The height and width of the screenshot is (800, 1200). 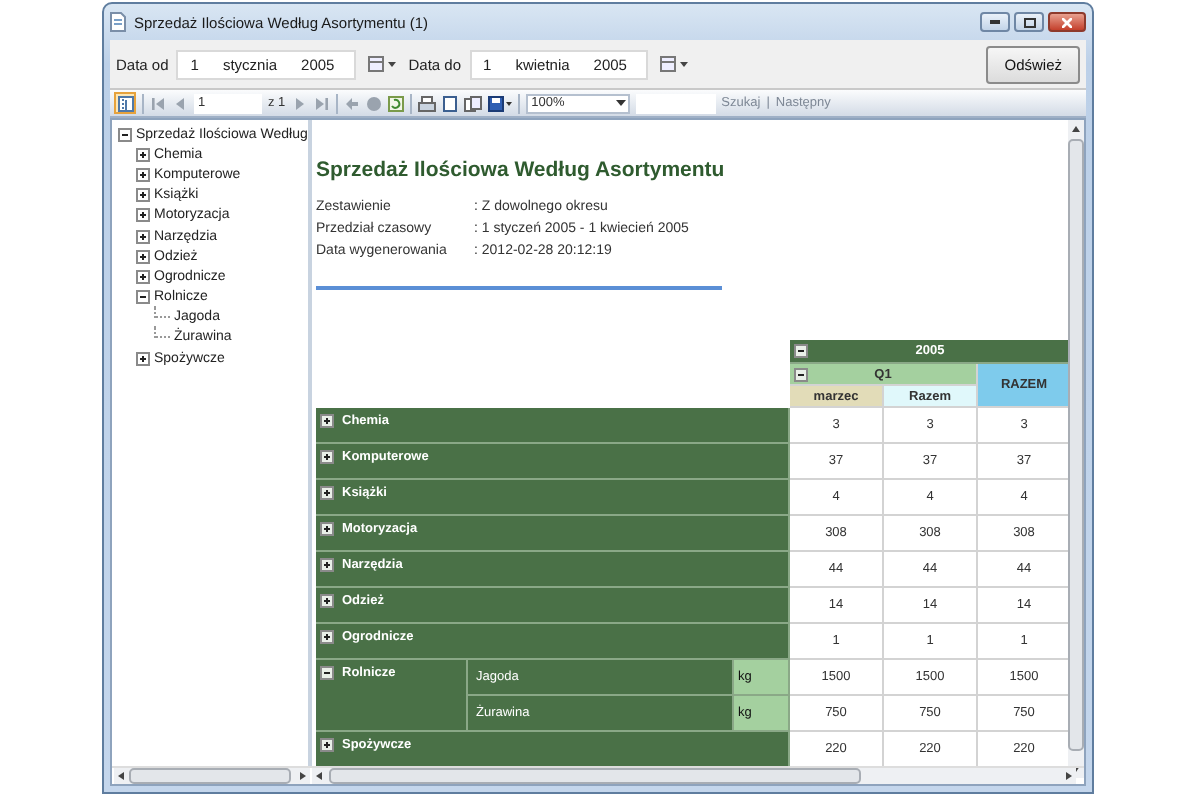 I want to click on close-icon, so click(x=1067, y=22).